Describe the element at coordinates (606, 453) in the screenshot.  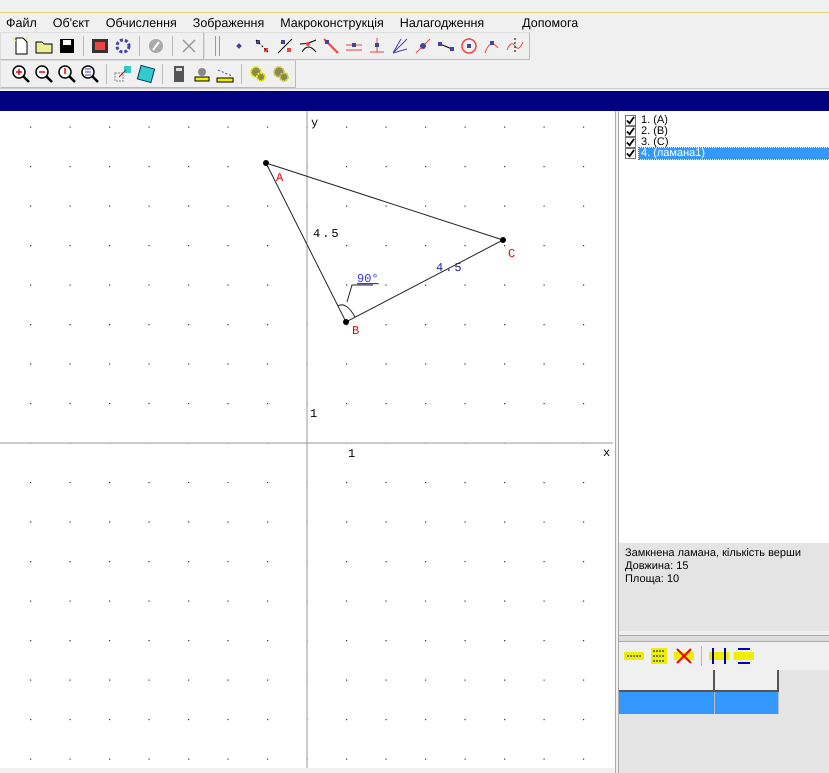
I see `axis-label: x` at that location.